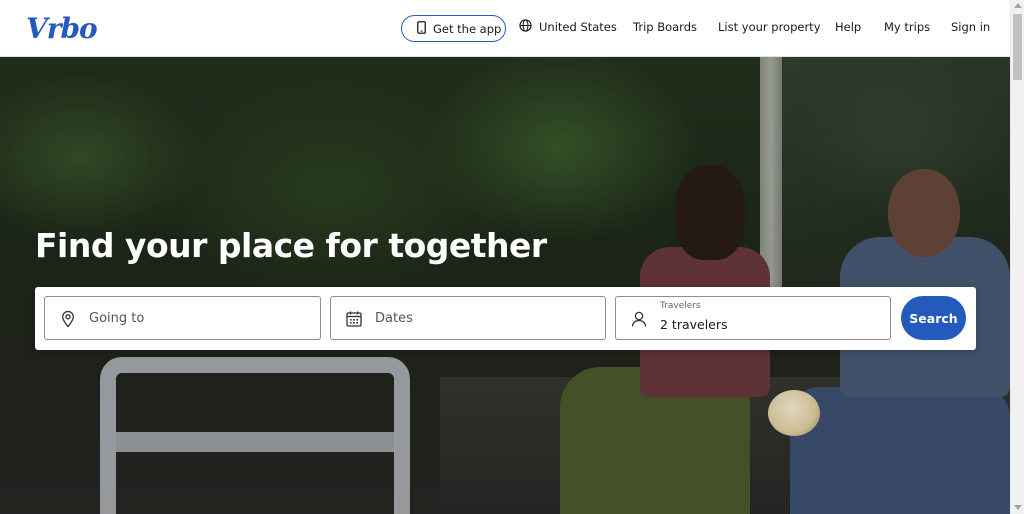  Describe the element at coordinates (525, 27) in the screenshot. I see `globe-icon` at that location.